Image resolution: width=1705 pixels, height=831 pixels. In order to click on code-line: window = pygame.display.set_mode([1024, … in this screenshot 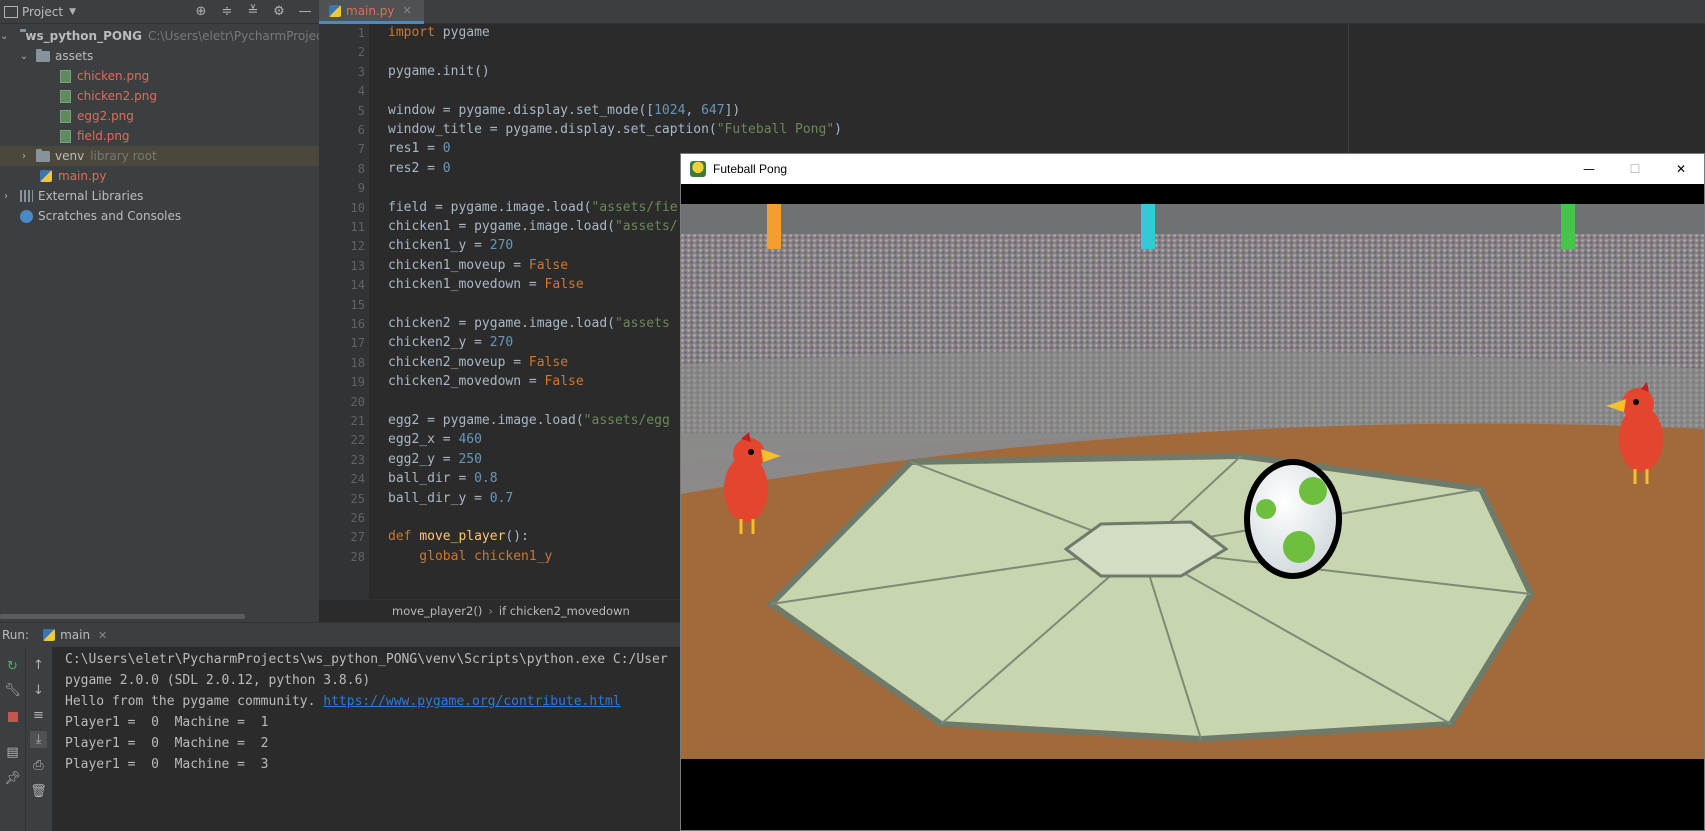, I will do `click(564, 110)`.